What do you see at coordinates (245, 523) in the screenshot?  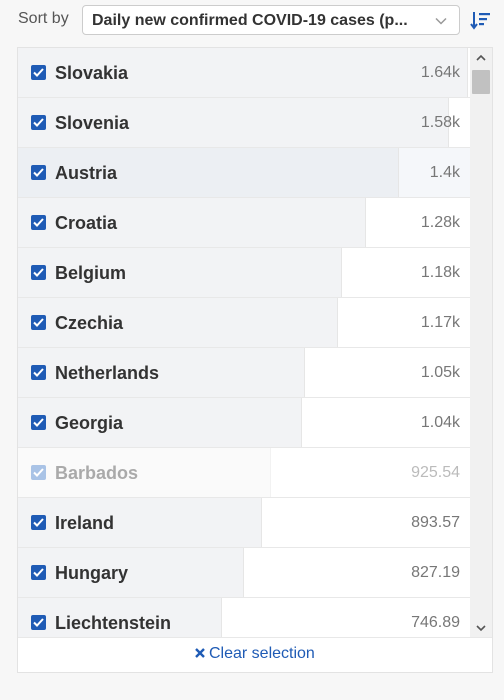 I see `entity-row: Ireland 893.57` at bounding box center [245, 523].